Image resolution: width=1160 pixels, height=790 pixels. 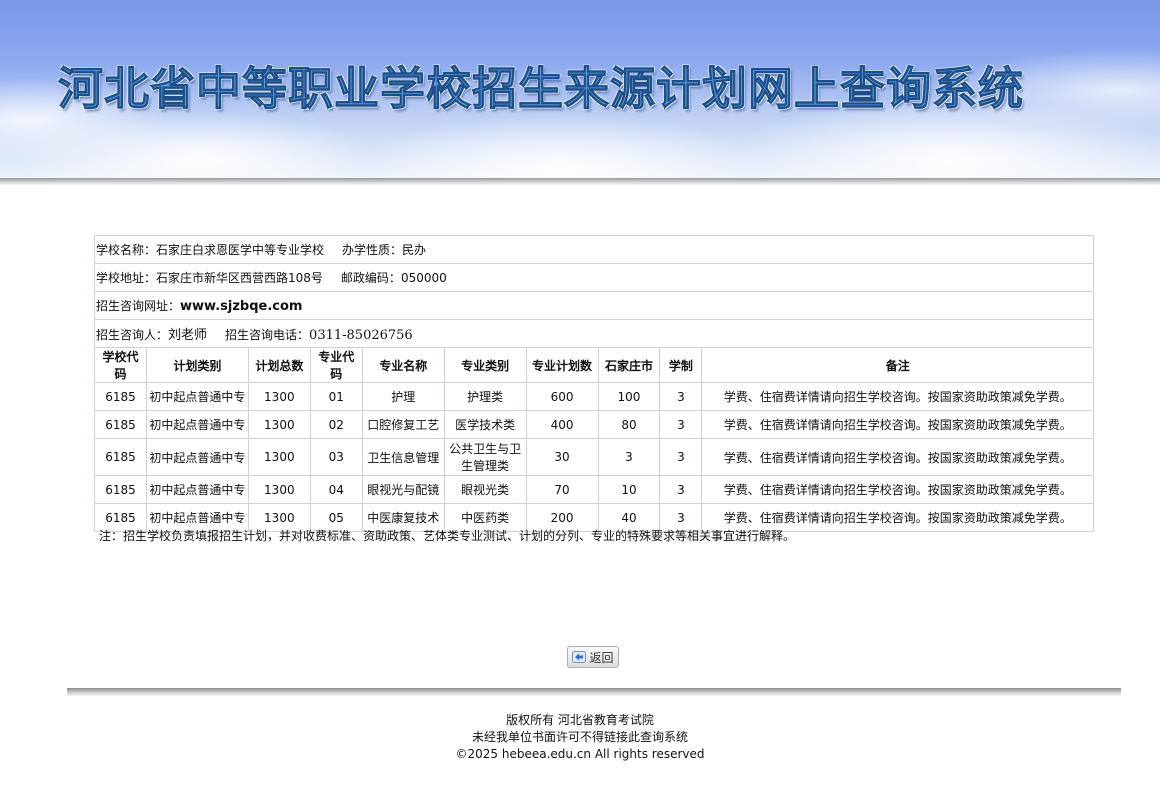 I want to click on contact-row: 招生咨询人：刘老师 招生咨询电话：0311-85026756, so click(x=594, y=333).